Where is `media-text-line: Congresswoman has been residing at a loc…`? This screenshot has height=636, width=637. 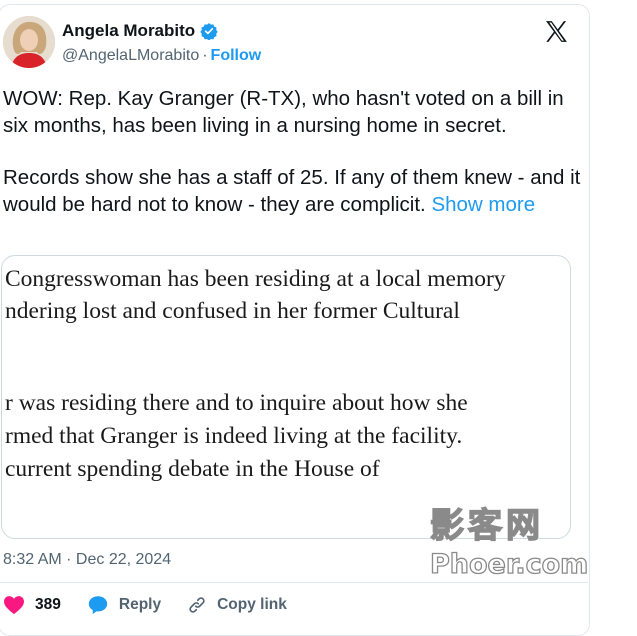
media-text-line: Congresswoman has been residing at a loc… is located at coordinates (255, 279).